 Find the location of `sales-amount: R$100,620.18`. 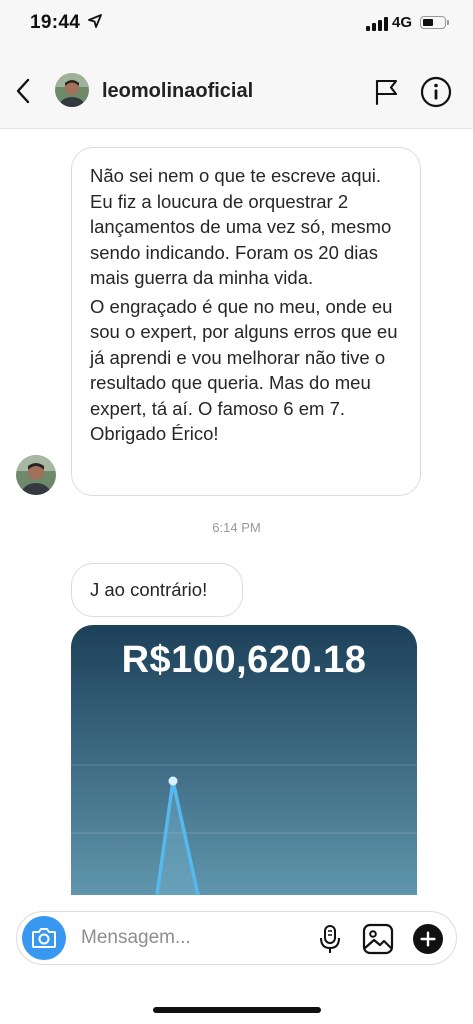

sales-amount: R$100,620.18 is located at coordinates (244, 660).